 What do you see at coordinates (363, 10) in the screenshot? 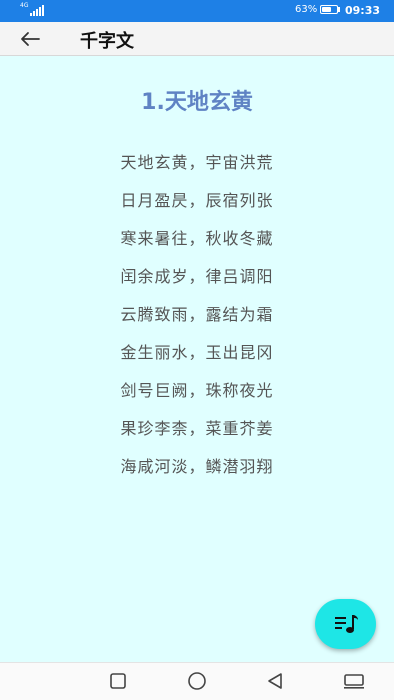
I see `status-clock: 09:33` at bounding box center [363, 10].